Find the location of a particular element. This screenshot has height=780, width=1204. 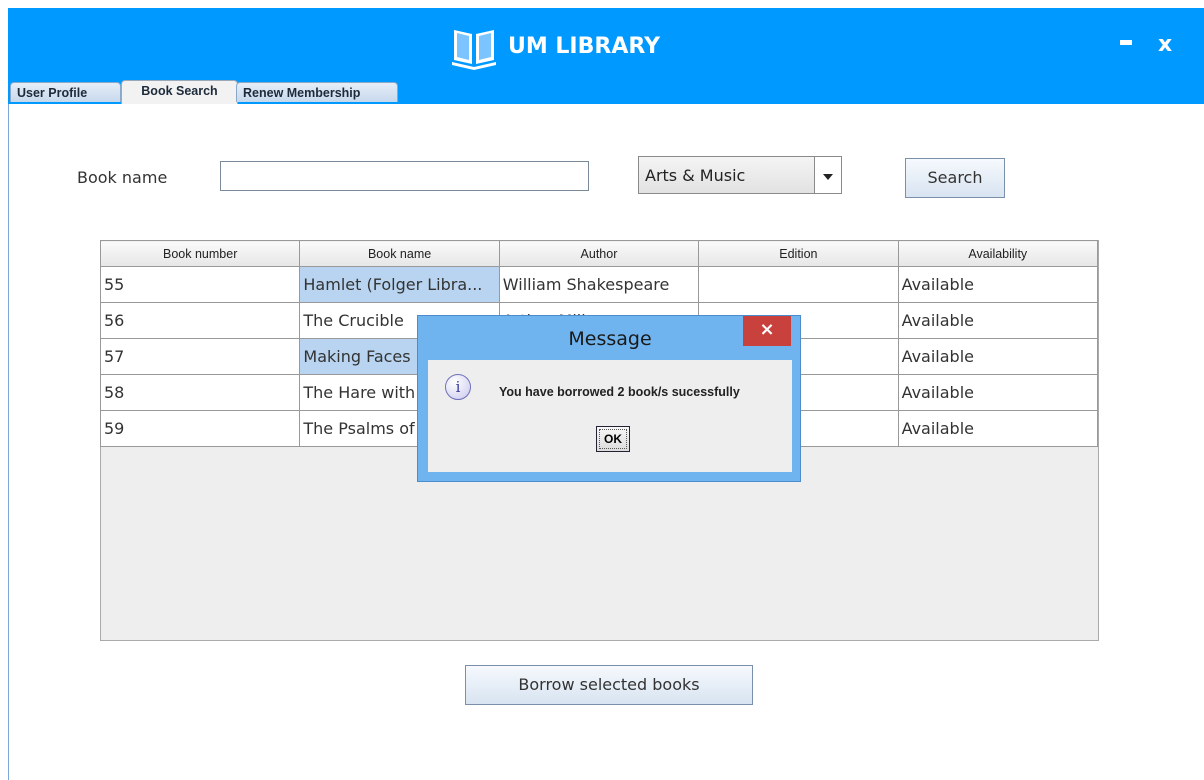

column-header-author: Author is located at coordinates (599, 253).